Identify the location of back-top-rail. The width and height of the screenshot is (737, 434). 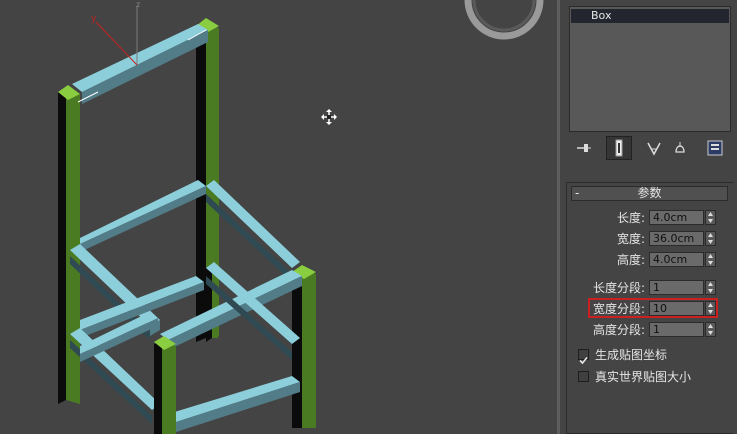
(140, 64).